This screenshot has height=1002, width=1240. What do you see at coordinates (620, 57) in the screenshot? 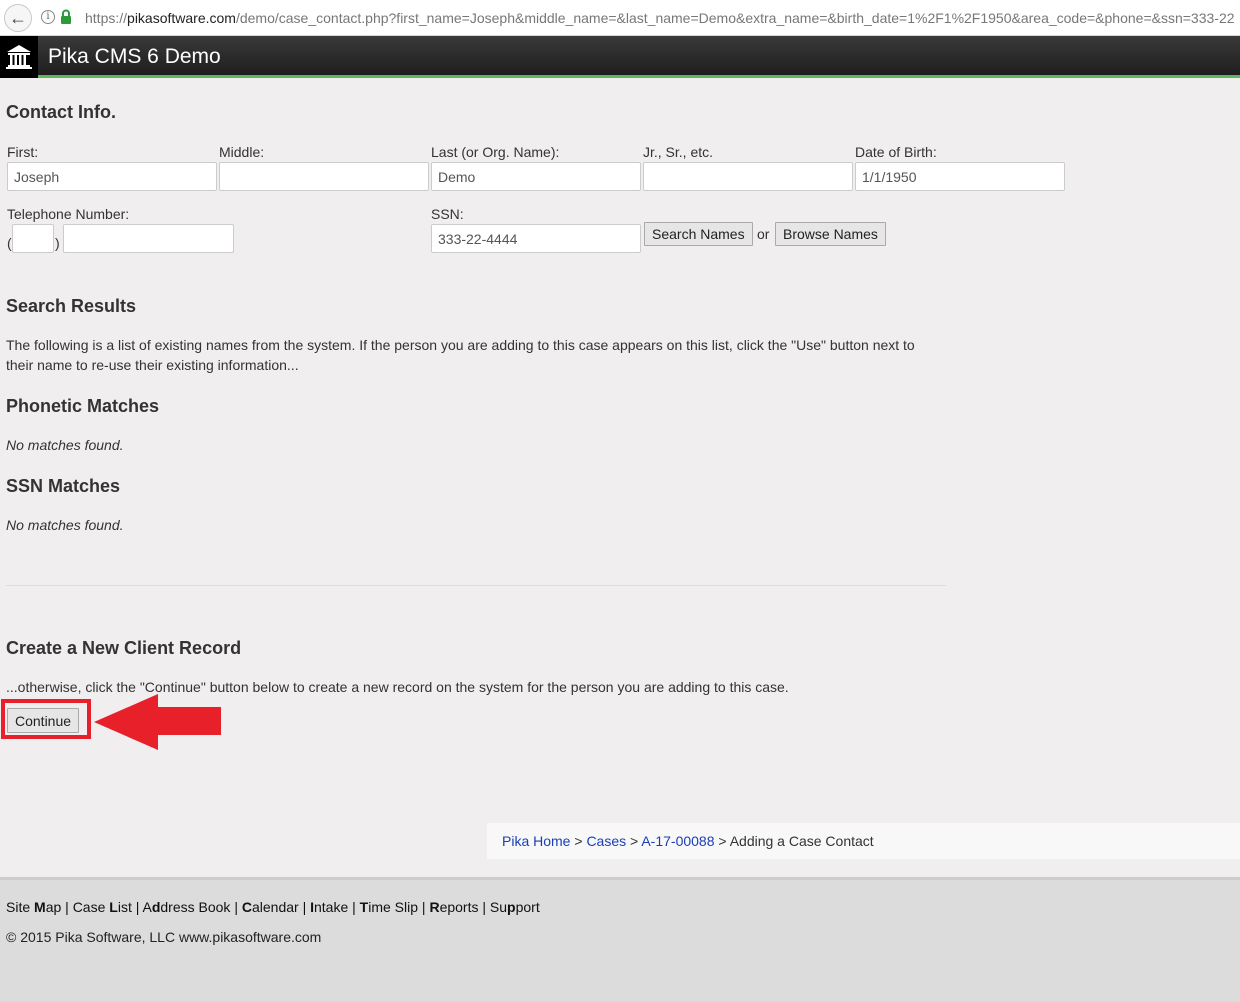
I see `app-header: Pika CMS 6 Demo` at bounding box center [620, 57].